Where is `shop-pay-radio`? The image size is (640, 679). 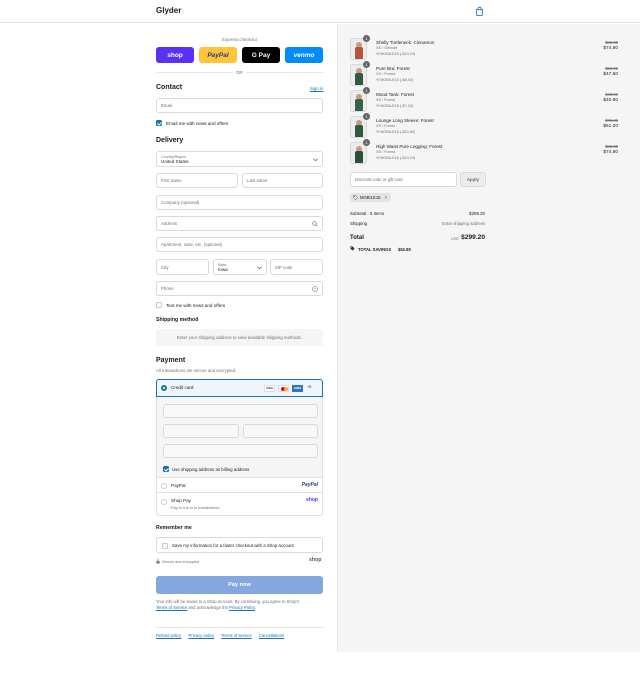
shop-pay-radio is located at coordinates (164, 502).